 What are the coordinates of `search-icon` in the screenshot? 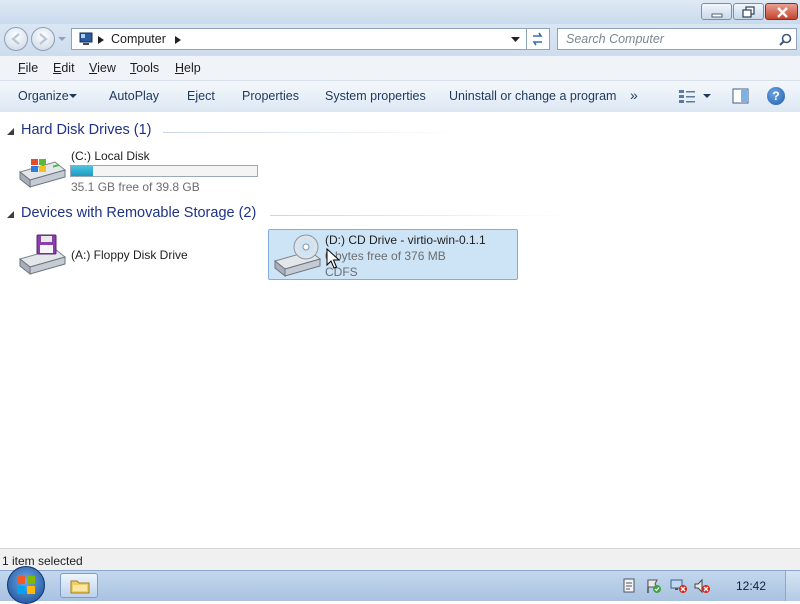 It's located at (785, 39).